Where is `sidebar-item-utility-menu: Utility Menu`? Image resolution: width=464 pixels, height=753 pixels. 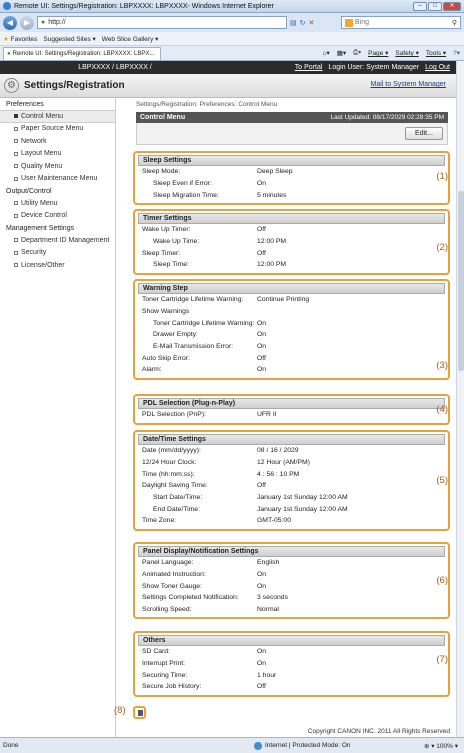
sidebar-item-utility-menu: Utility Menu is located at coordinates (57, 203).